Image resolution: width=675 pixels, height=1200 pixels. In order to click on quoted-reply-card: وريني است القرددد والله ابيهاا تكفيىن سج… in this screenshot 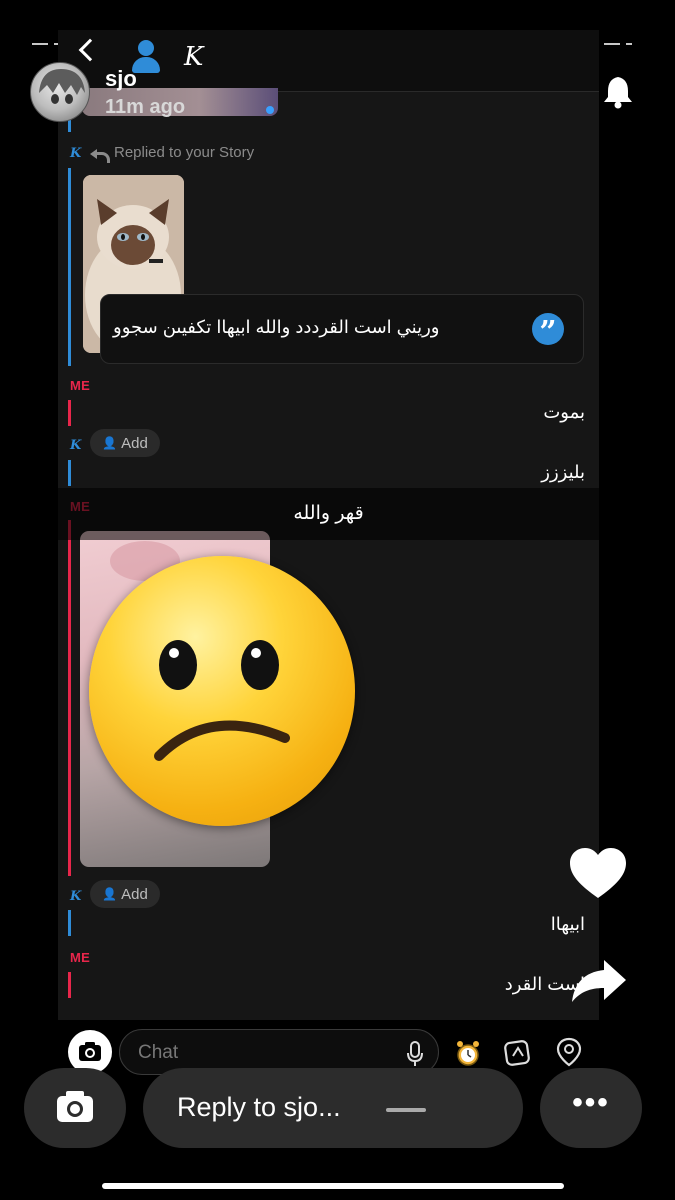, I will do `click(342, 329)`.